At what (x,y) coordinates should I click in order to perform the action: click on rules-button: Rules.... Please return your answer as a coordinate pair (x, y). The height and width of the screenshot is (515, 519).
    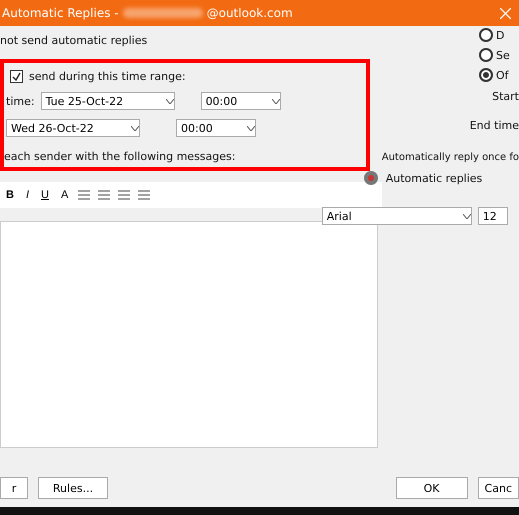
    Looking at the image, I should click on (73, 488).